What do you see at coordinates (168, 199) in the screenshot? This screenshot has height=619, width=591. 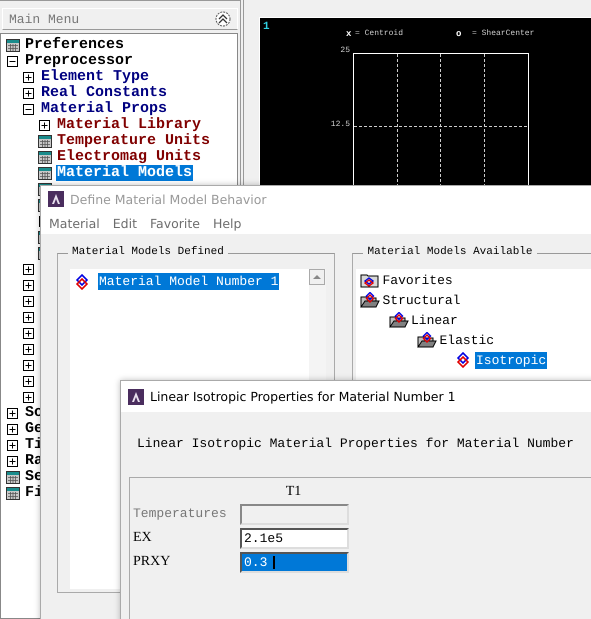 I see `window-title: Define Material Model Behavior` at bounding box center [168, 199].